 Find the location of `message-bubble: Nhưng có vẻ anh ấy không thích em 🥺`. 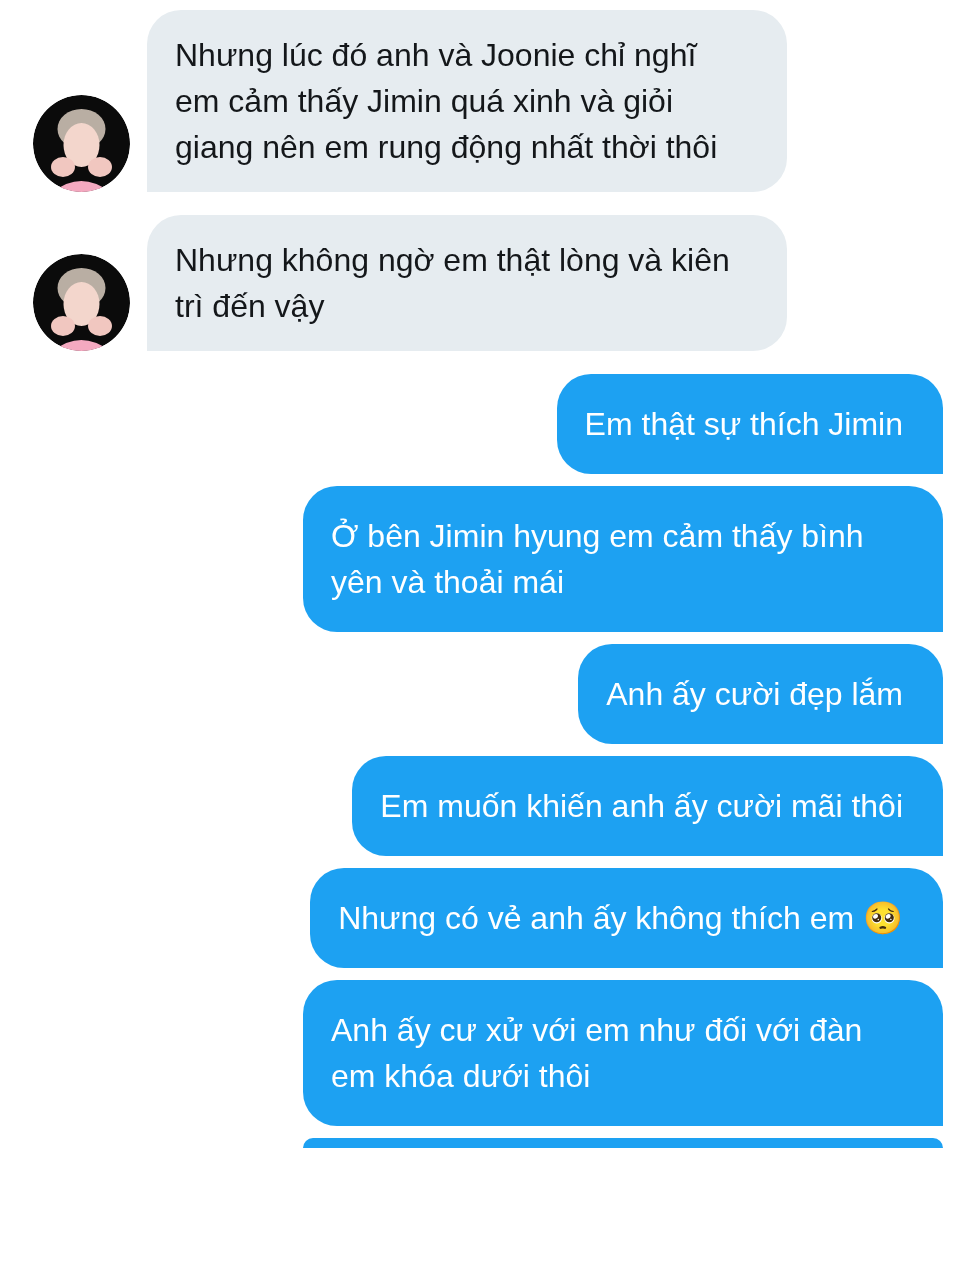

message-bubble: Nhưng có vẻ anh ấy không thích em 🥺 is located at coordinates (626, 918).